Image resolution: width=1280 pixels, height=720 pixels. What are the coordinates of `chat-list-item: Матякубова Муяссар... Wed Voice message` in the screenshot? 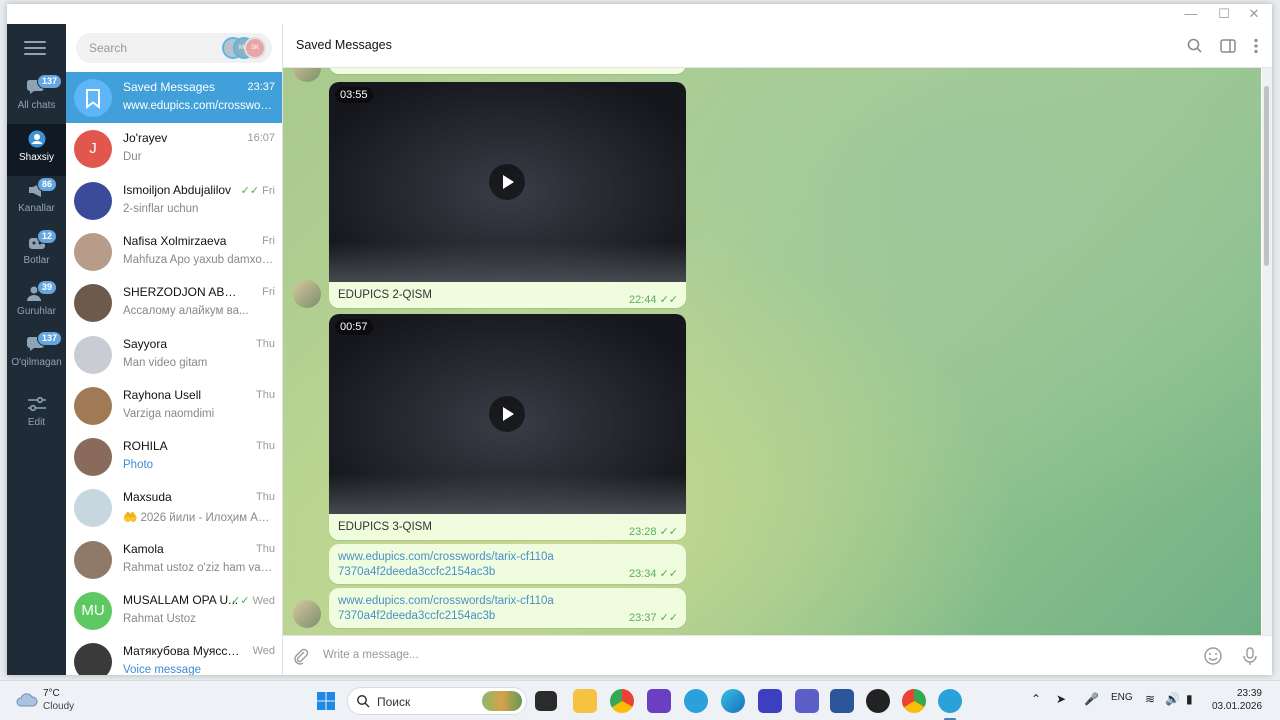 It's located at (174, 655).